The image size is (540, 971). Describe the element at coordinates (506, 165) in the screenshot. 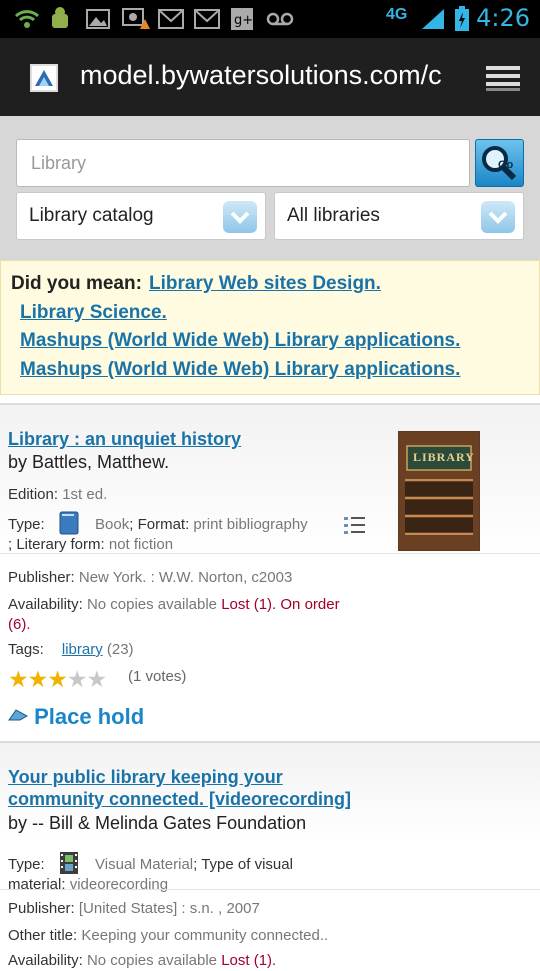

I see `svg-text: Go` at that location.